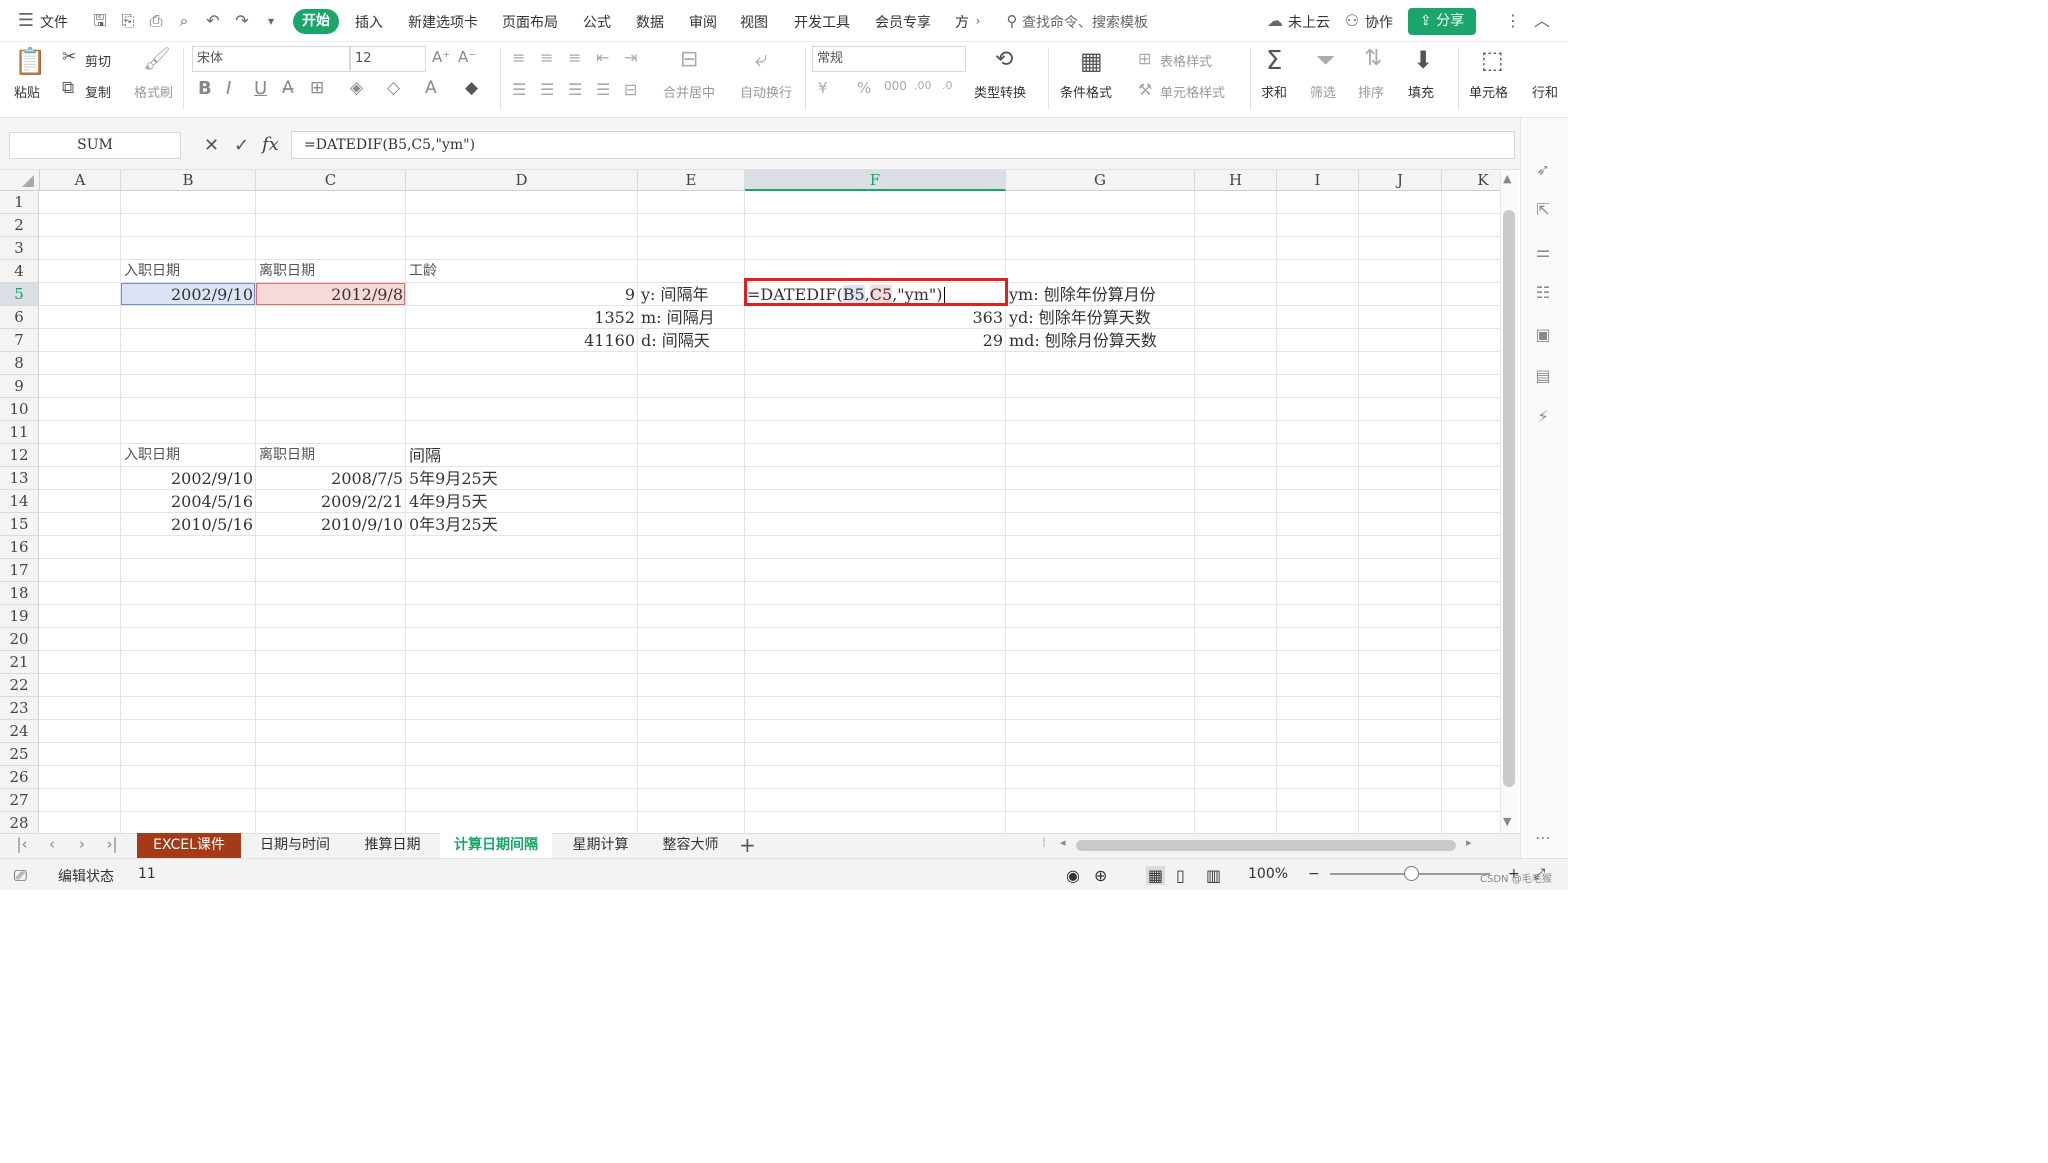 The width and height of the screenshot is (2048, 1163). What do you see at coordinates (1543, 335) in the screenshot?
I see `image-icon: ▣` at bounding box center [1543, 335].